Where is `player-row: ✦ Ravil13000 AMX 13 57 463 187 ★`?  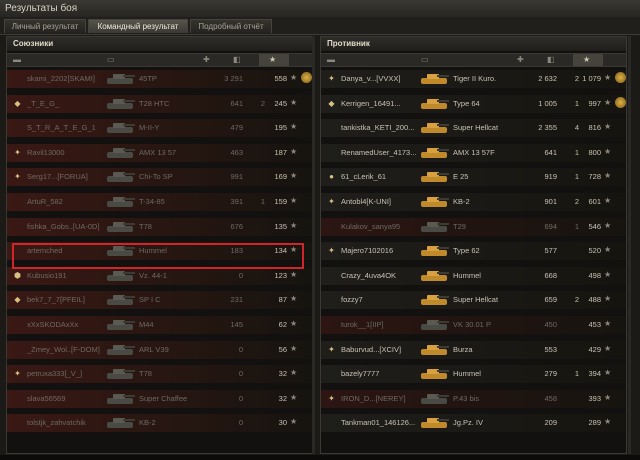 player-row: ✦ Ravil13000 AMX 13 57 463 187 ★ is located at coordinates (159, 153).